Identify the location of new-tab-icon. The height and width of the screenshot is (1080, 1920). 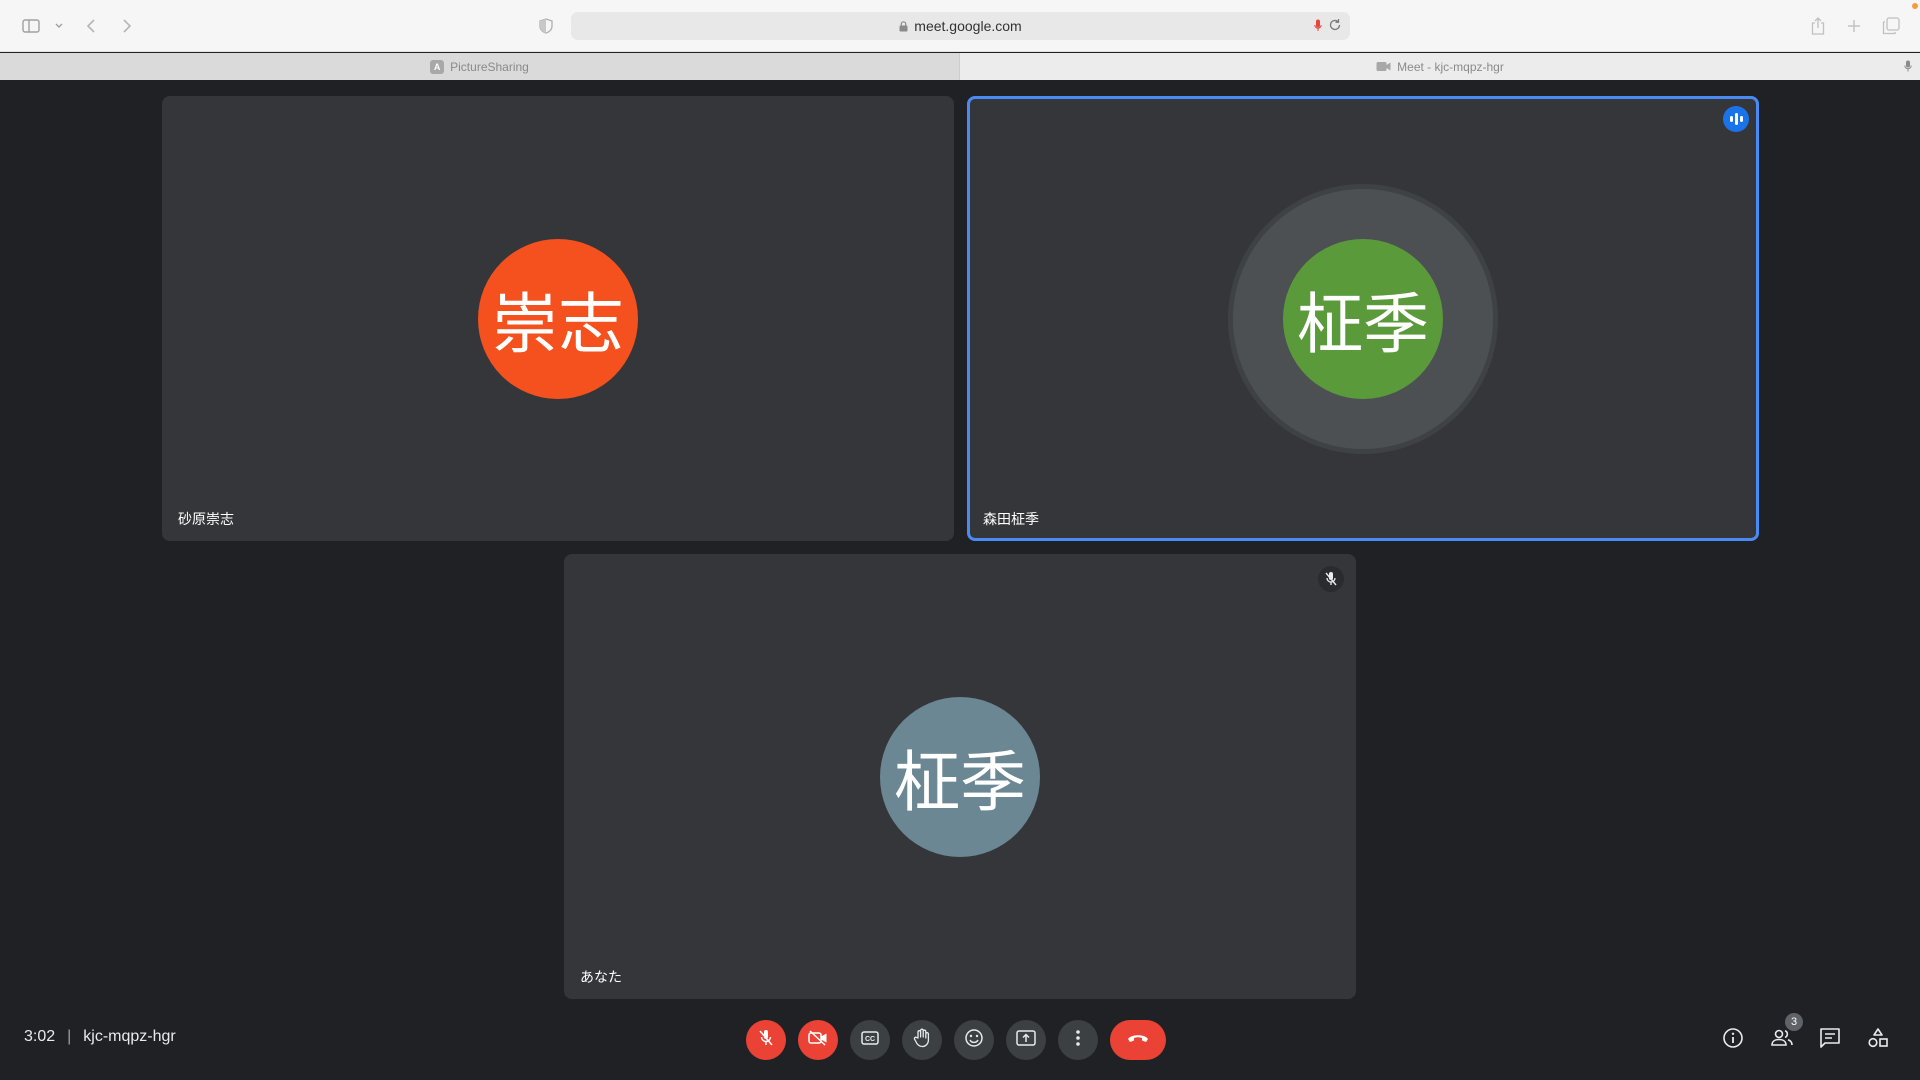
(1854, 26).